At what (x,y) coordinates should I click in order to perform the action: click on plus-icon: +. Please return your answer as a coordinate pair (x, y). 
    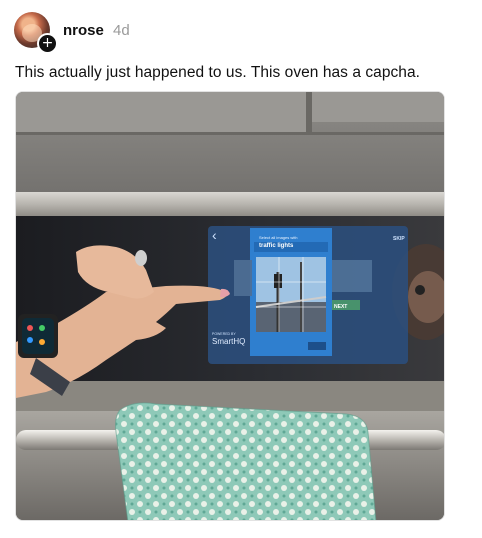
    Looking at the image, I should click on (47, 43).